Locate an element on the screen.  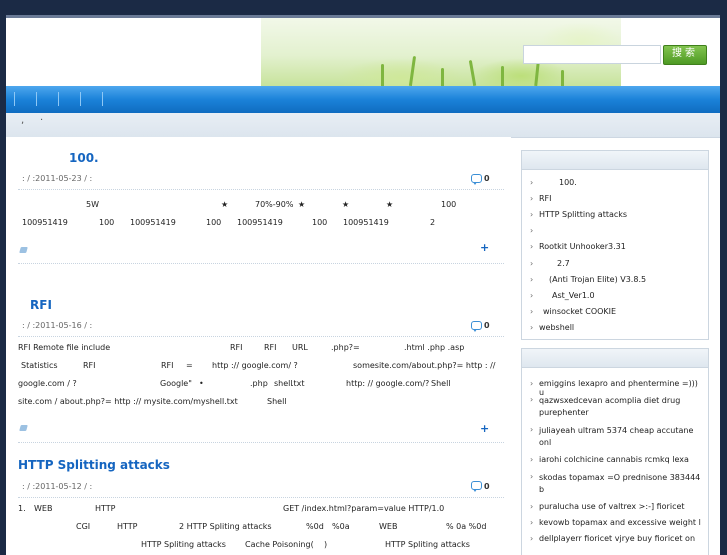
body-text: .html .php .asp is located at coordinates (434, 347).